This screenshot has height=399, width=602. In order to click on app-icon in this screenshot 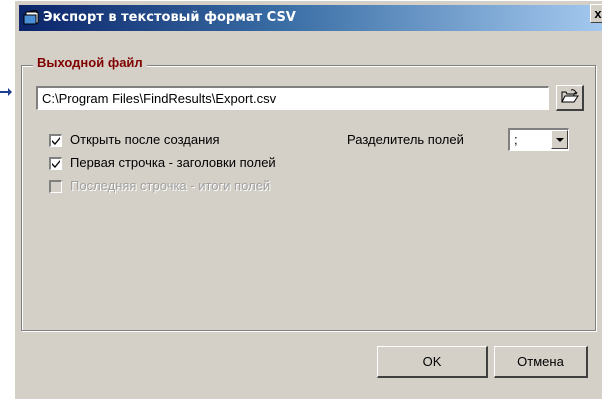, I will do `click(31, 17)`.